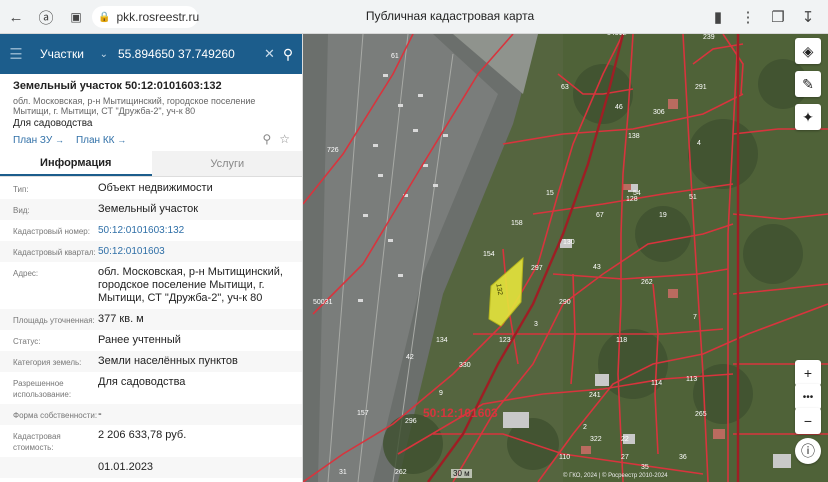 Image resolution: width=828 pixels, height=482 pixels. What do you see at coordinates (142, 435) in the screenshot?
I see `prop-value: 2 206 633,78 руб.` at bounding box center [142, 435].